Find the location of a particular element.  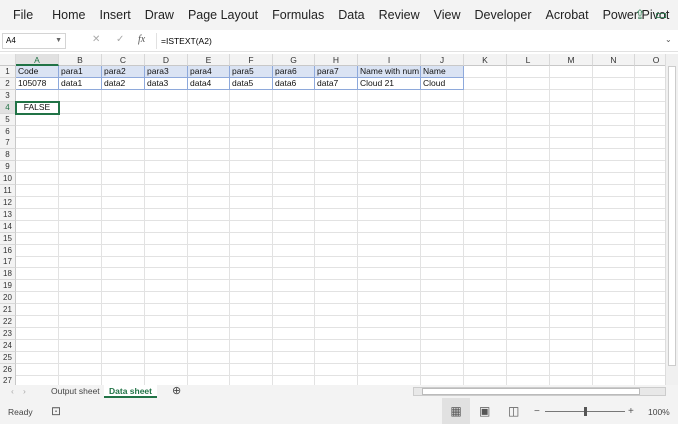

row-header: 4 is located at coordinates (8, 107).